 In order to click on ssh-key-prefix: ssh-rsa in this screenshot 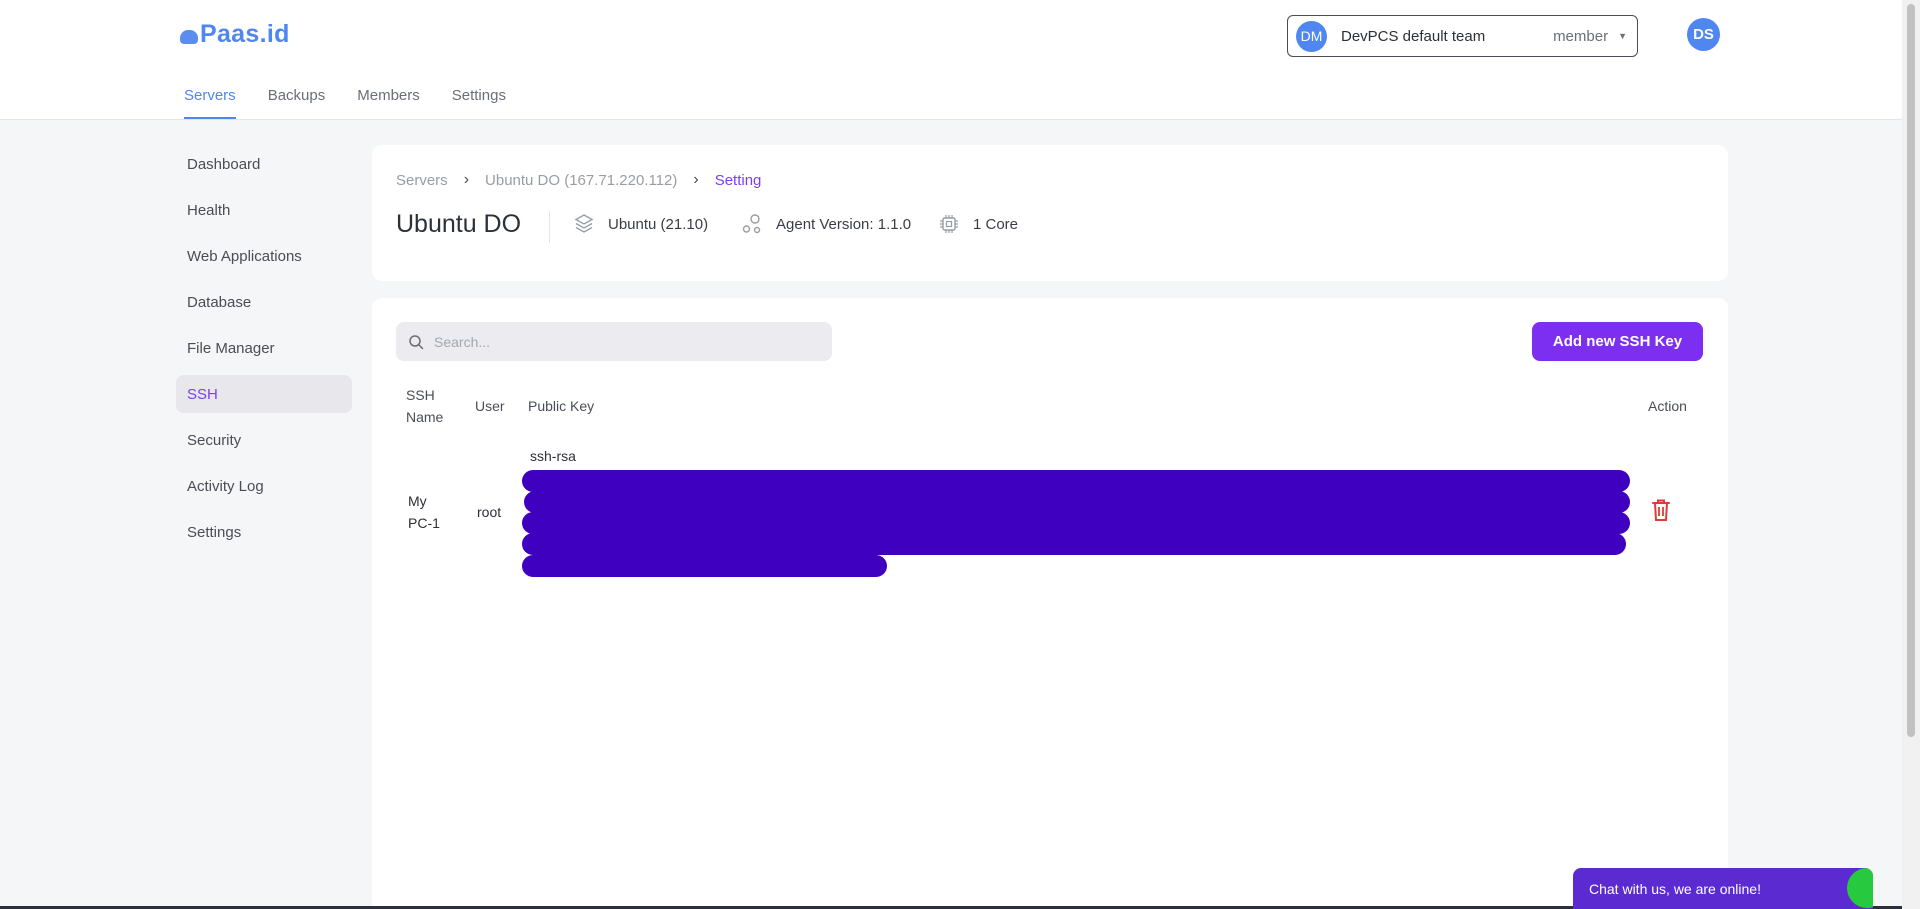, I will do `click(553, 456)`.